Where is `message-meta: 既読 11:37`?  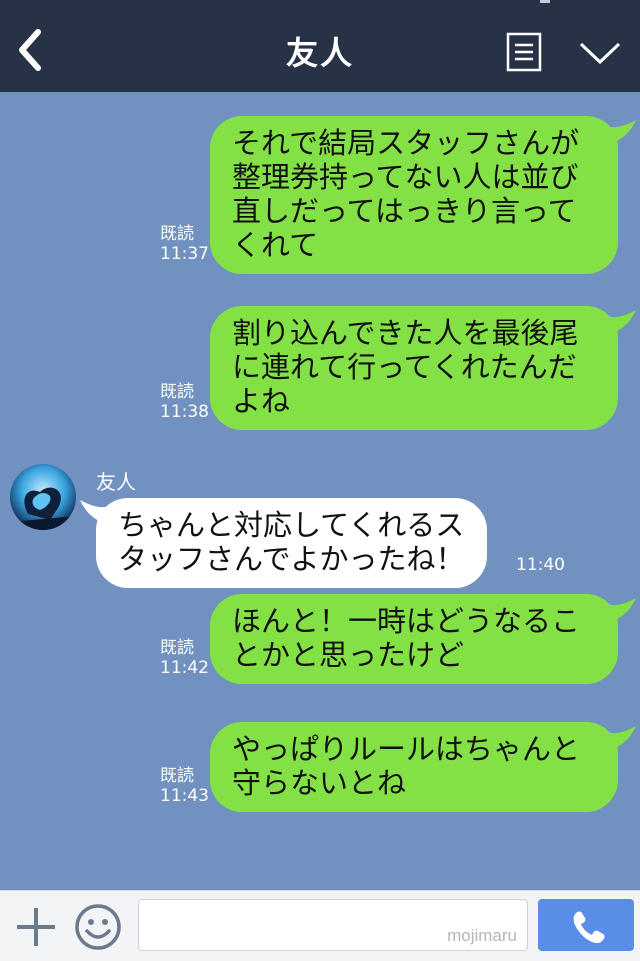
message-meta: 既読 11:37 is located at coordinates (184, 244).